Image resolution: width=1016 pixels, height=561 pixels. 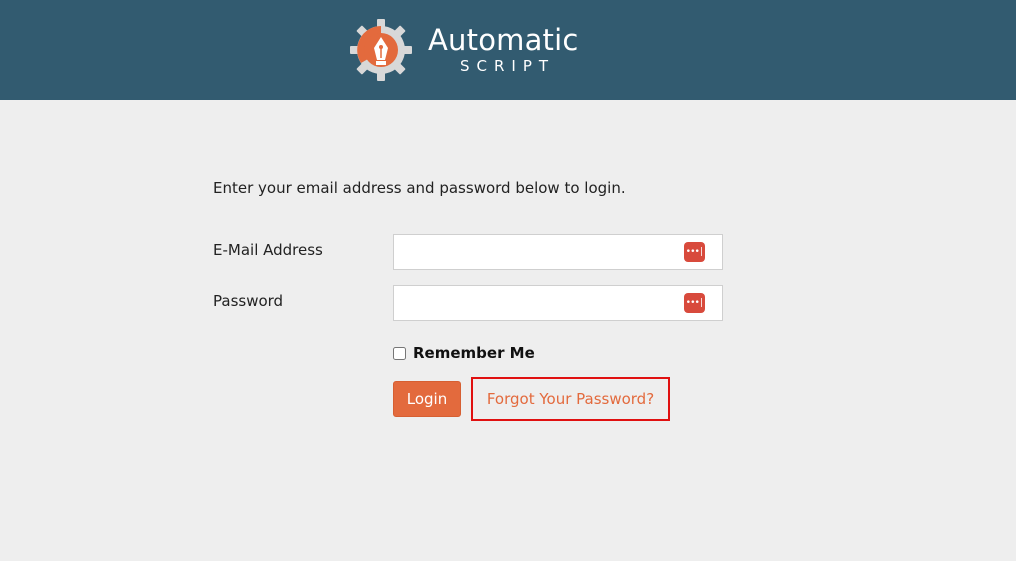 I want to click on logo: Automatic SCRIPT, so click(x=464, y=50).